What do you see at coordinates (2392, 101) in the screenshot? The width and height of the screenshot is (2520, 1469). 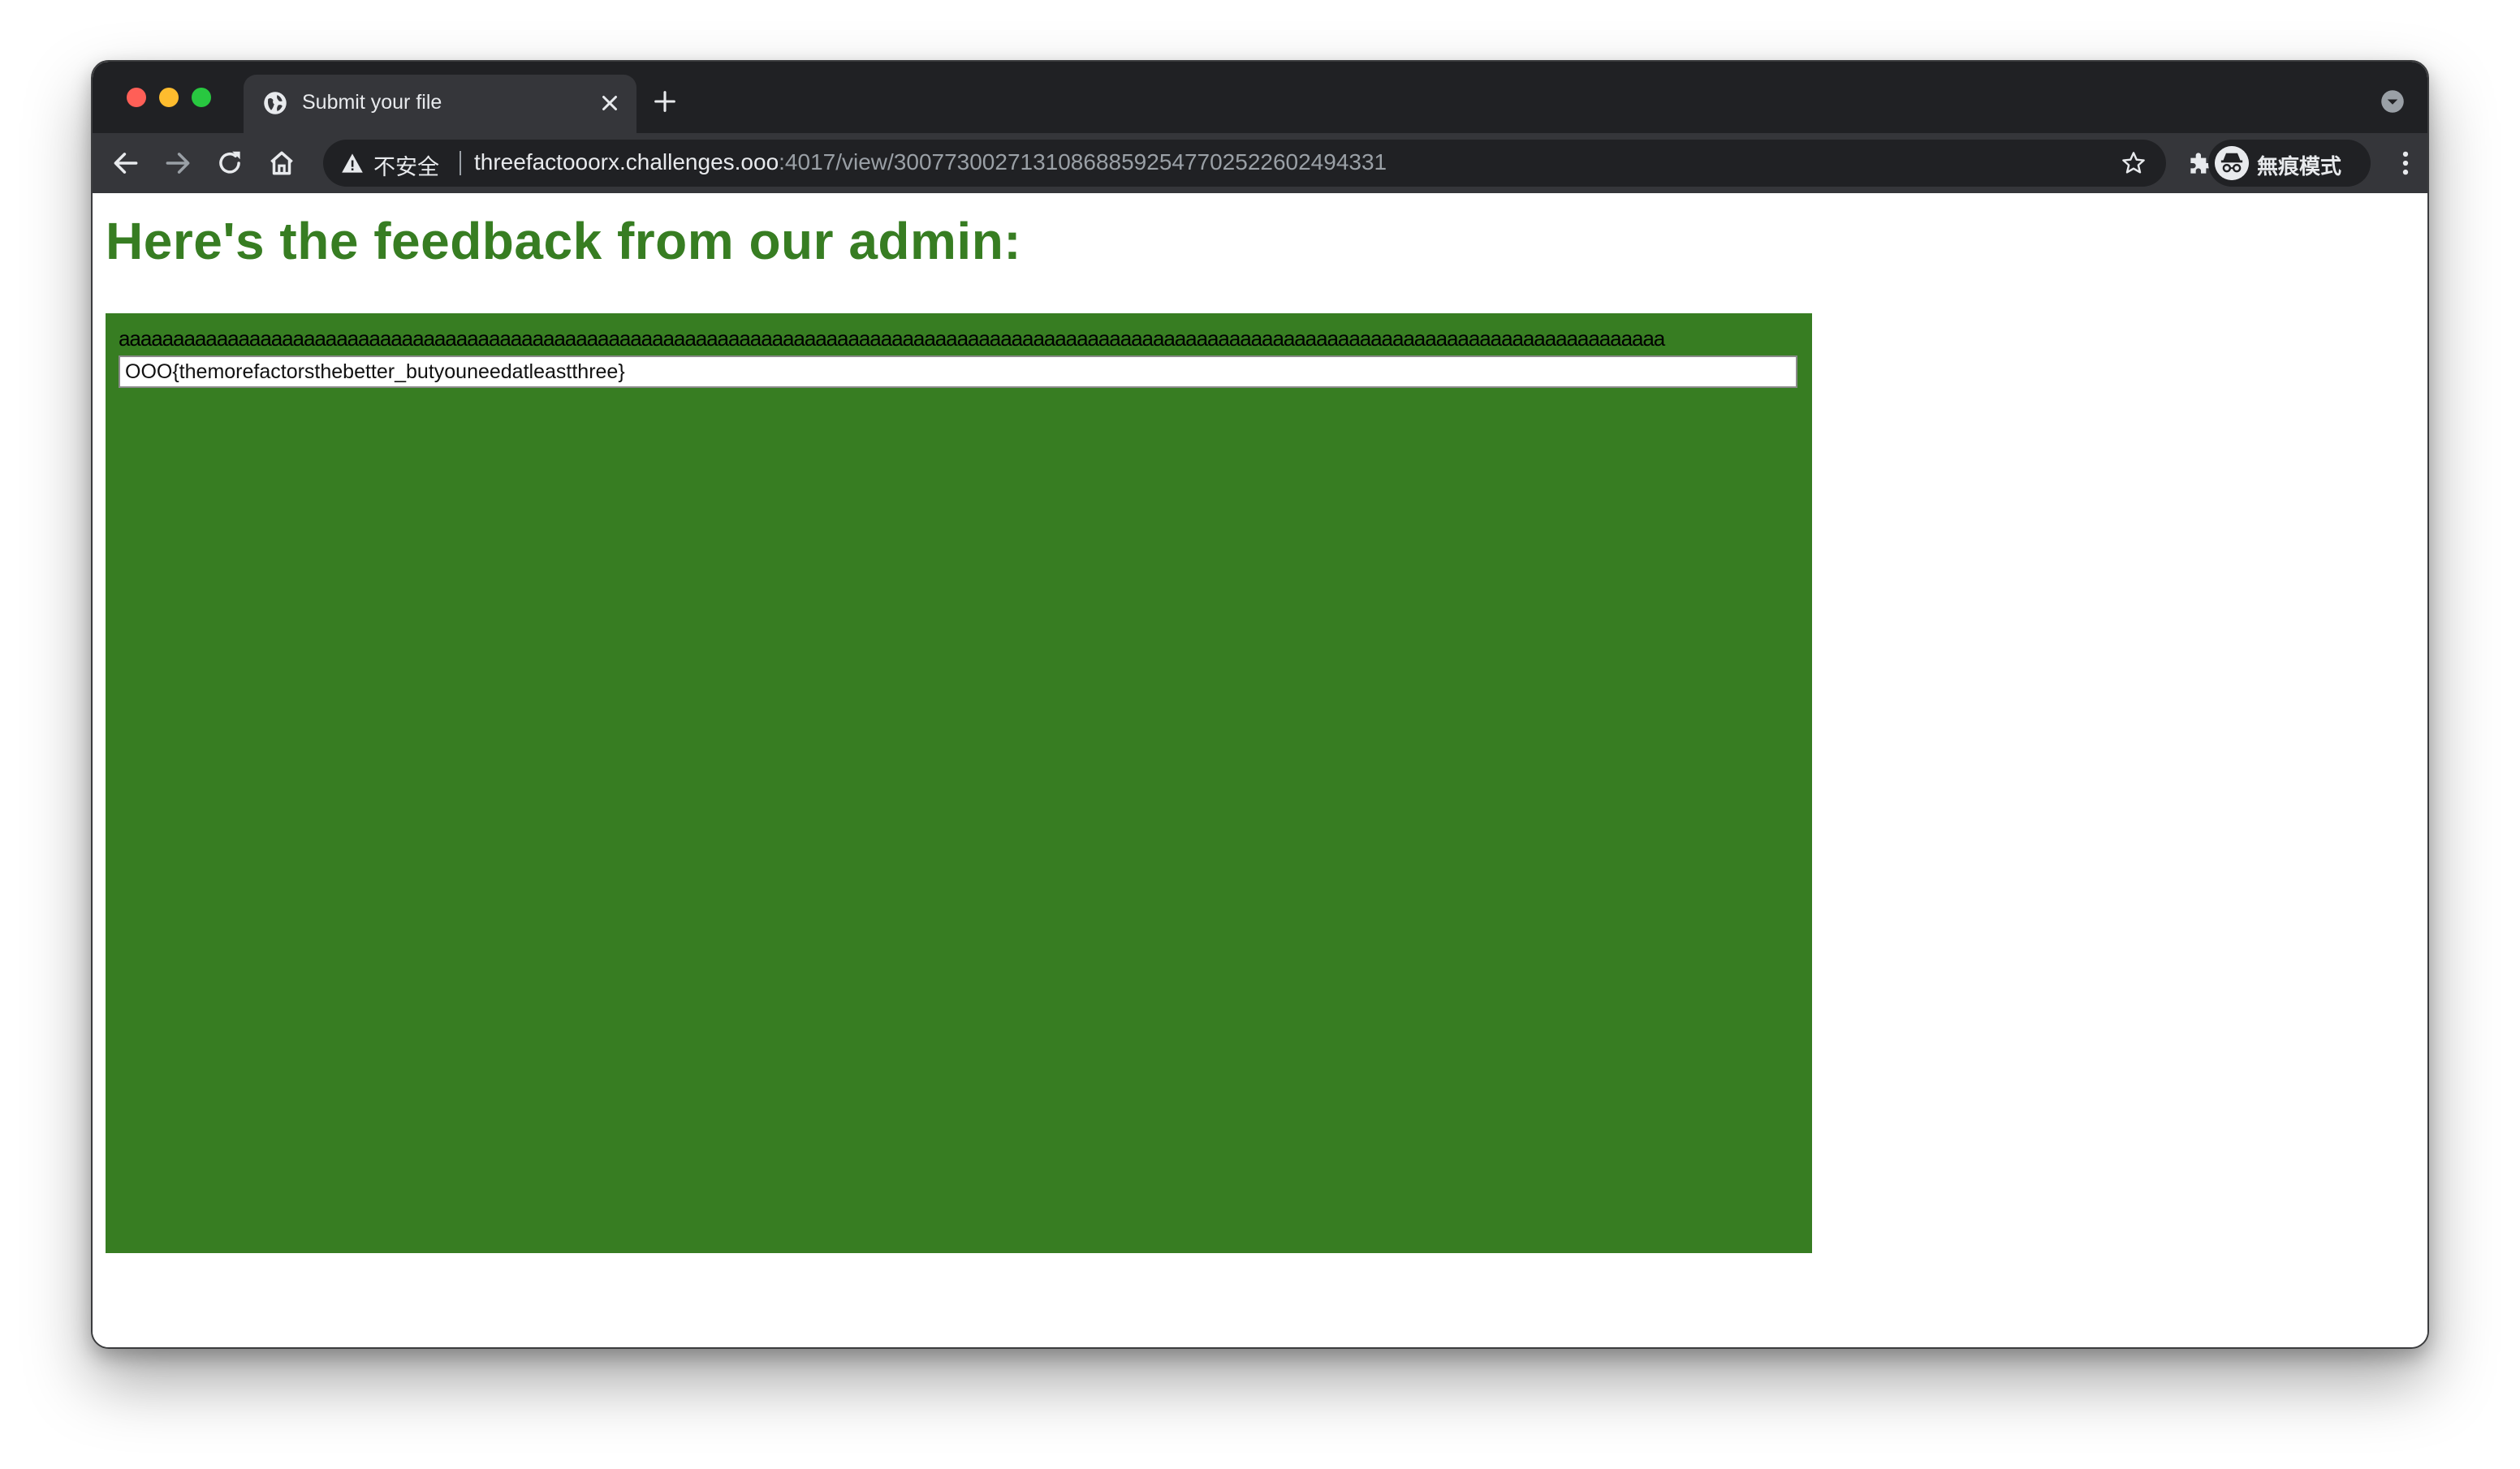 I see `chevron-down-circle-icon` at bounding box center [2392, 101].